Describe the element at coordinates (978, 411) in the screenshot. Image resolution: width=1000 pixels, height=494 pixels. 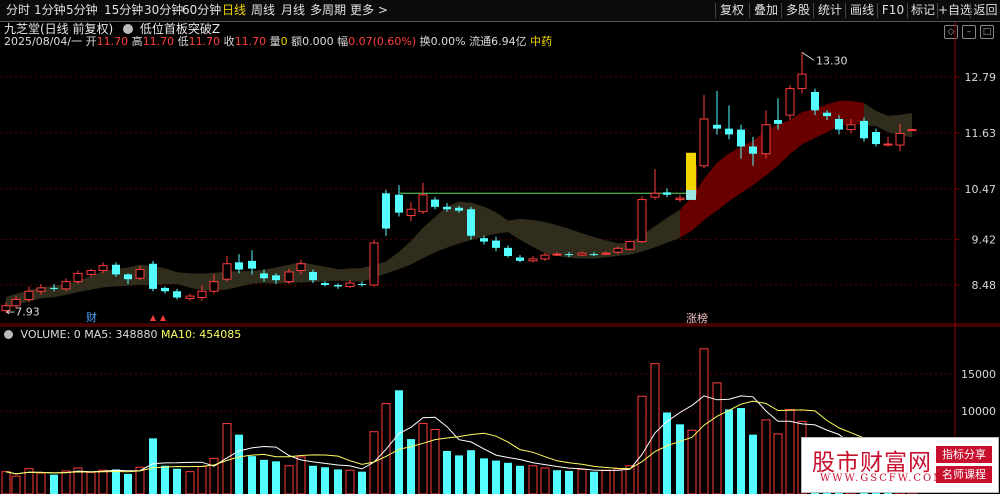
I see `volume-tick-label: 10000` at that location.